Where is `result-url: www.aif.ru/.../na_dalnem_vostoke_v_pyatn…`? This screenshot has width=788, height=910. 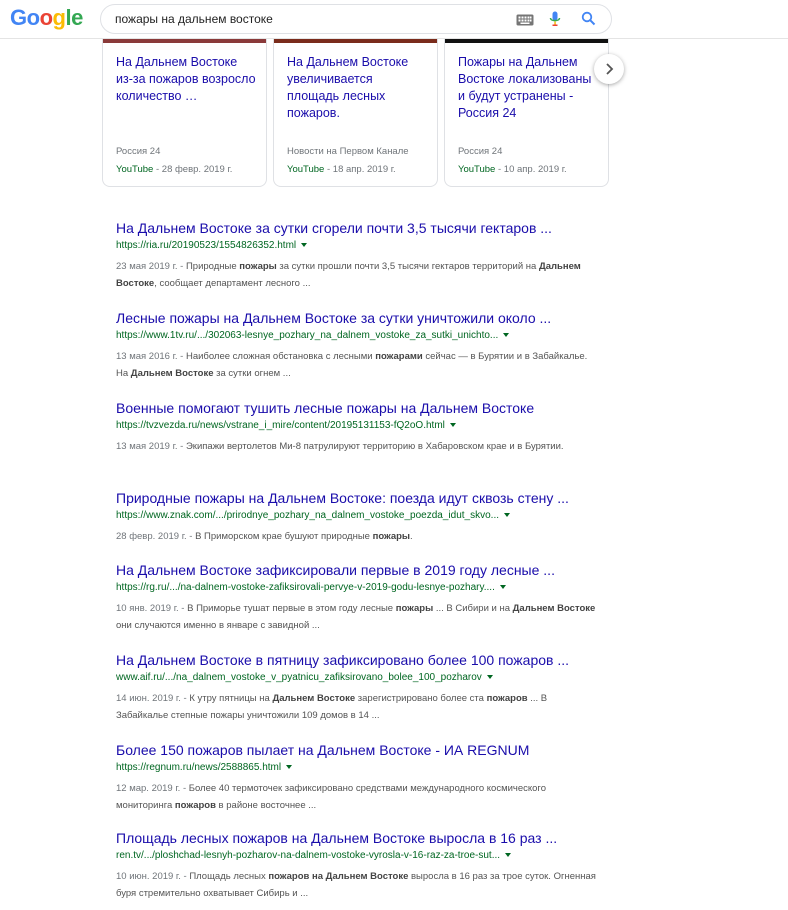 result-url: www.aif.ru/.../na_dalnem_vostoke_v_pyatn… is located at coordinates (356, 678).